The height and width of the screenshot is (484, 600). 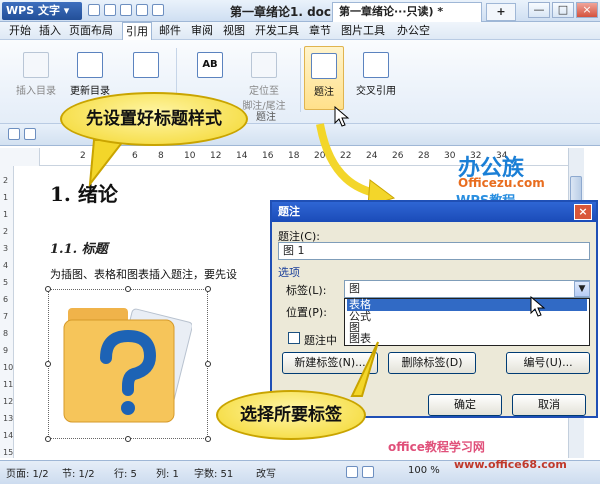 I want to click on ruler-tick-label: 11, so click(x=8, y=384).